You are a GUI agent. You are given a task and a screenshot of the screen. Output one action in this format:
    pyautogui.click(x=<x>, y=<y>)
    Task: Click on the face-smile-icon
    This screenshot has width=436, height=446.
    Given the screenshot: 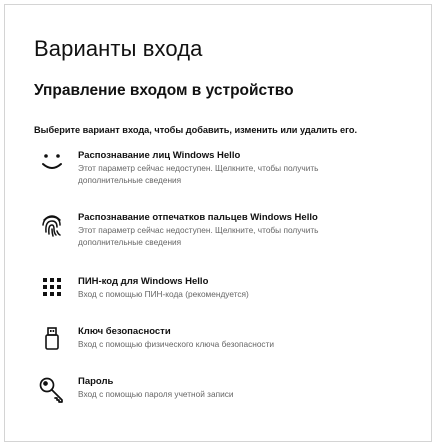 What is the action you would take?
    pyautogui.click(x=52, y=164)
    